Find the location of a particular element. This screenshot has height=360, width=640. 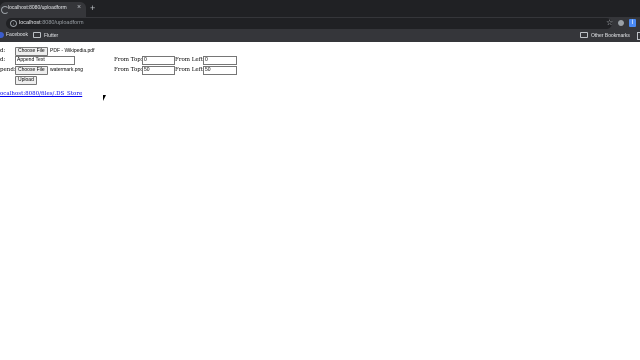

append-image-label: pend: is located at coordinates (8, 70).